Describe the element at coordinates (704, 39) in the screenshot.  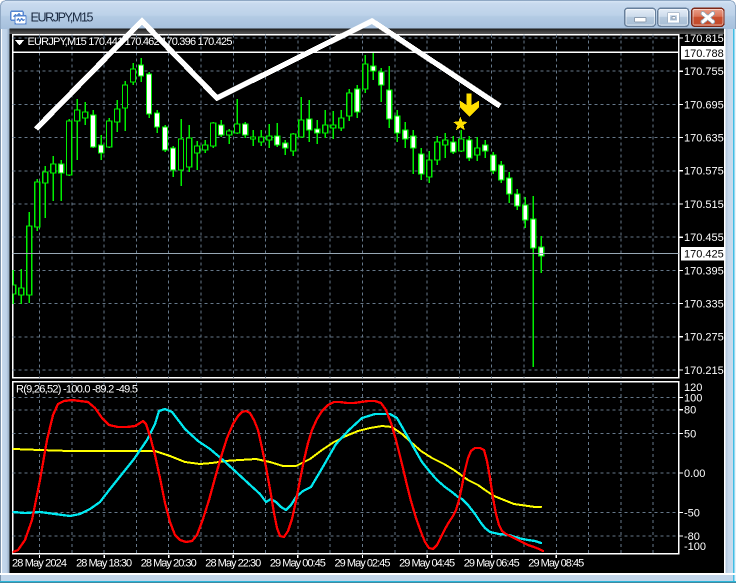
I see `svg-text: 170.815` at that location.